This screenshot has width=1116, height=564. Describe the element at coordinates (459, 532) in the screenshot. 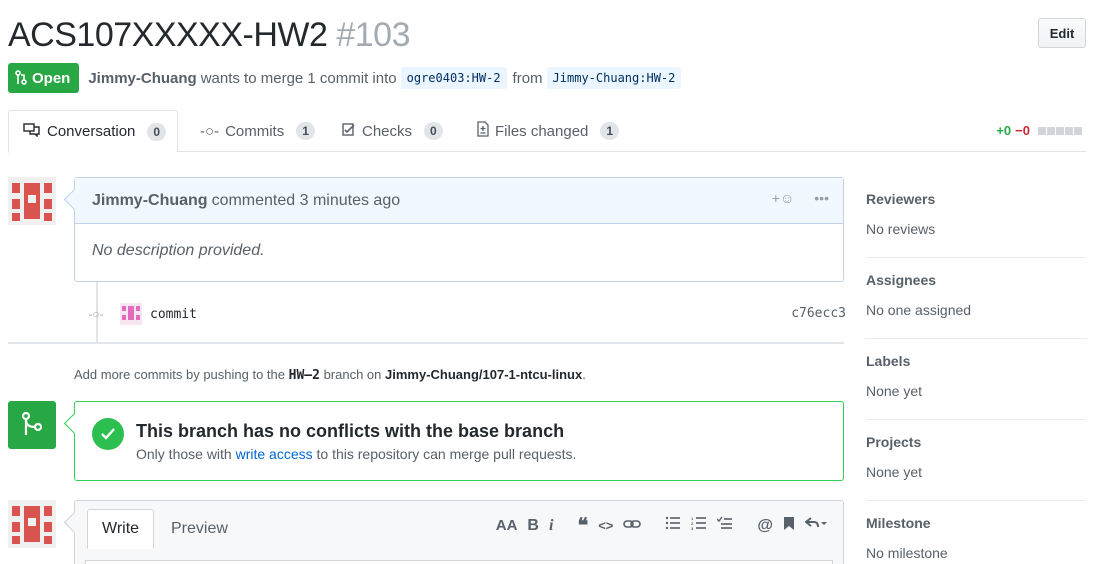

I see `new-comment-box: Write Preview AA B i ❝ <> 123 @` at that location.